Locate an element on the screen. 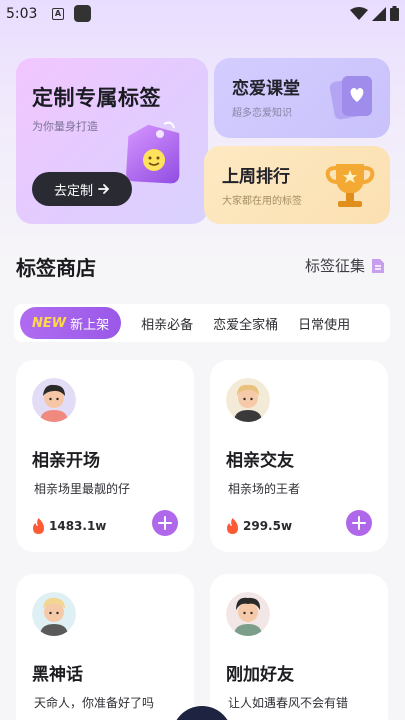  notification-square-icon is located at coordinates (82, 13).